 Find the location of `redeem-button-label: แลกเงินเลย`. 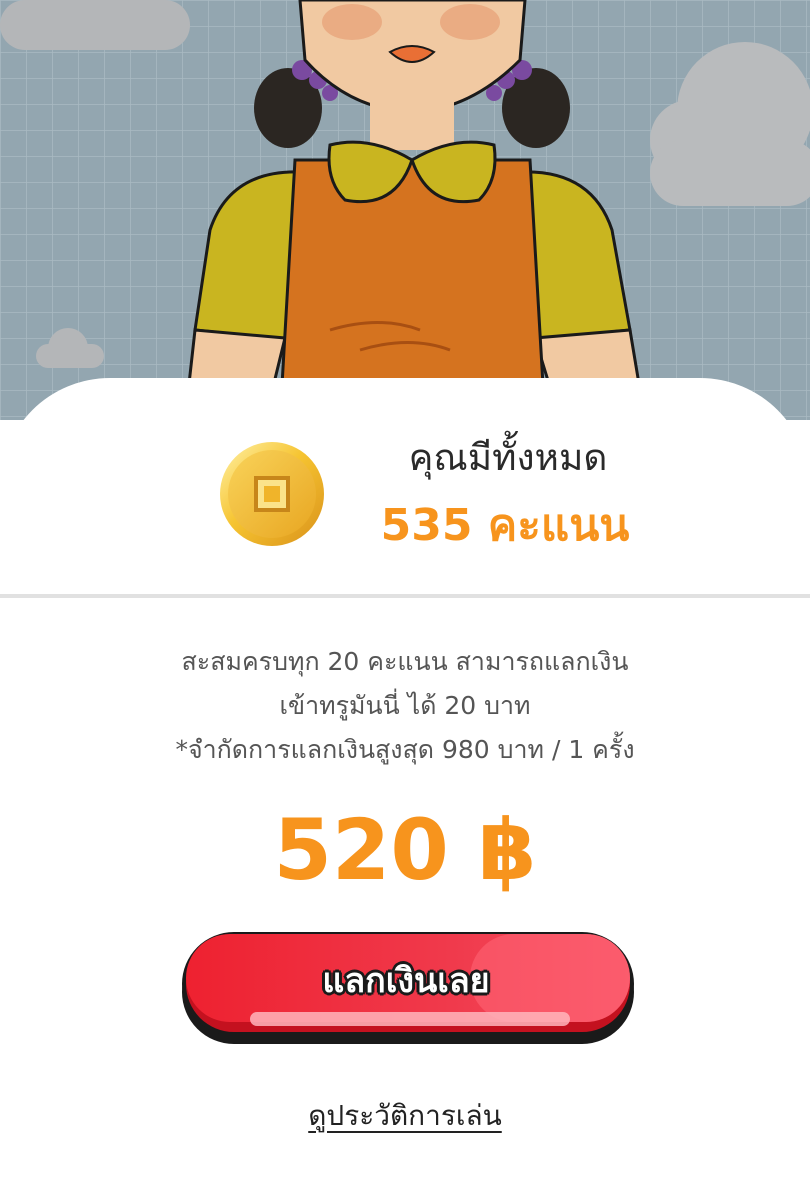

redeem-button-label: แลกเงินเลย is located at coordinates (406, 981).